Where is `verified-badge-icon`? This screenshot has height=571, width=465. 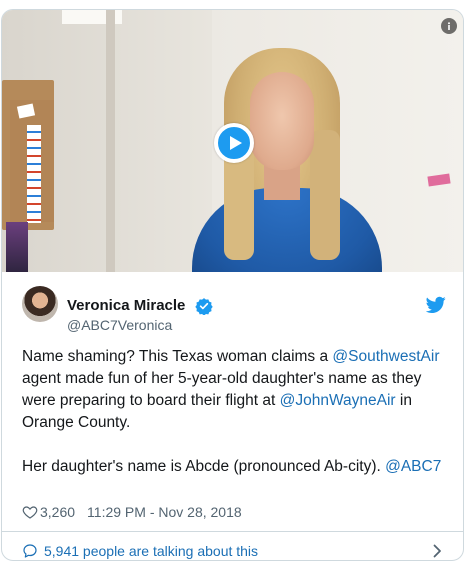 verified-badge-icon is located at coordinates (204, 306).